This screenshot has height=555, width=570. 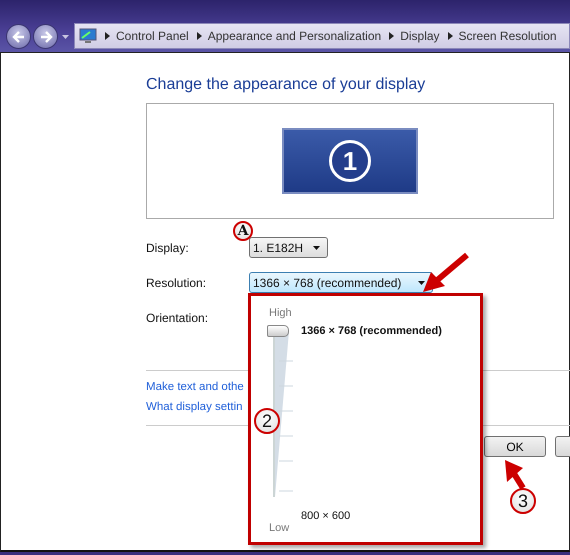 I want to click on back-arrow-icon, so click(x=18, y=36).